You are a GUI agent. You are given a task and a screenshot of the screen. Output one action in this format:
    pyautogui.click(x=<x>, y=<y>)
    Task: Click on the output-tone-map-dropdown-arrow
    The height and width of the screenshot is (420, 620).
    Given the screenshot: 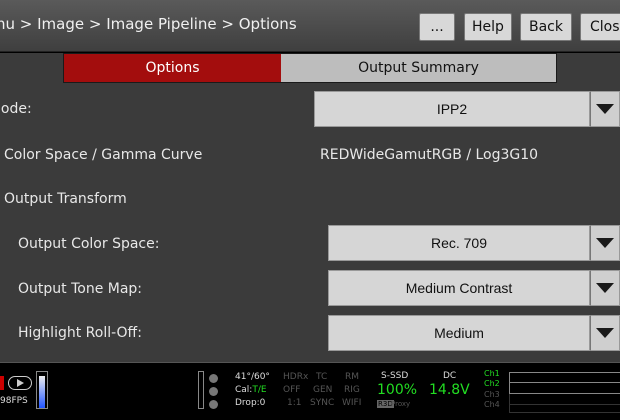 What is the action you would take?
    pyautogui.click(x=605, y=288)
    